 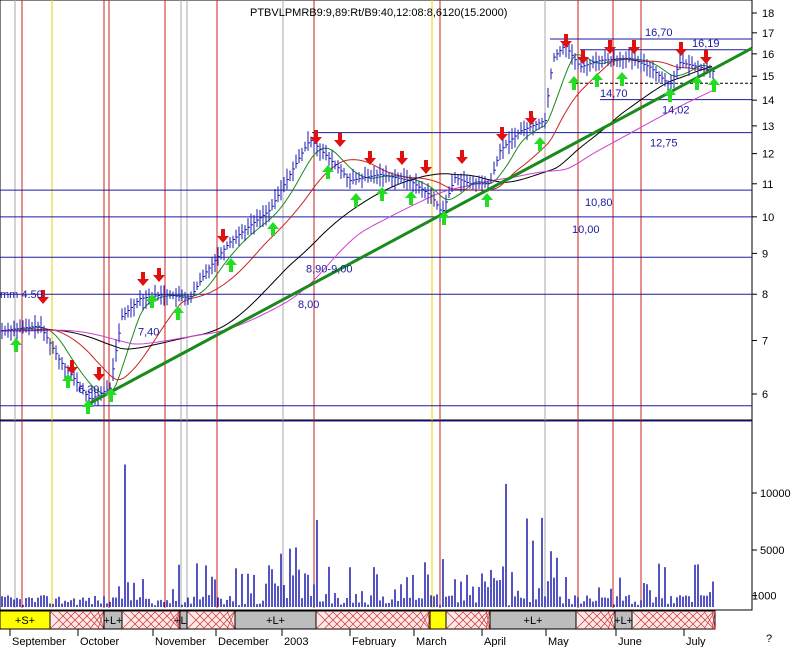 I want to click on price-tick-label: 10, so click(x=768, y=218).